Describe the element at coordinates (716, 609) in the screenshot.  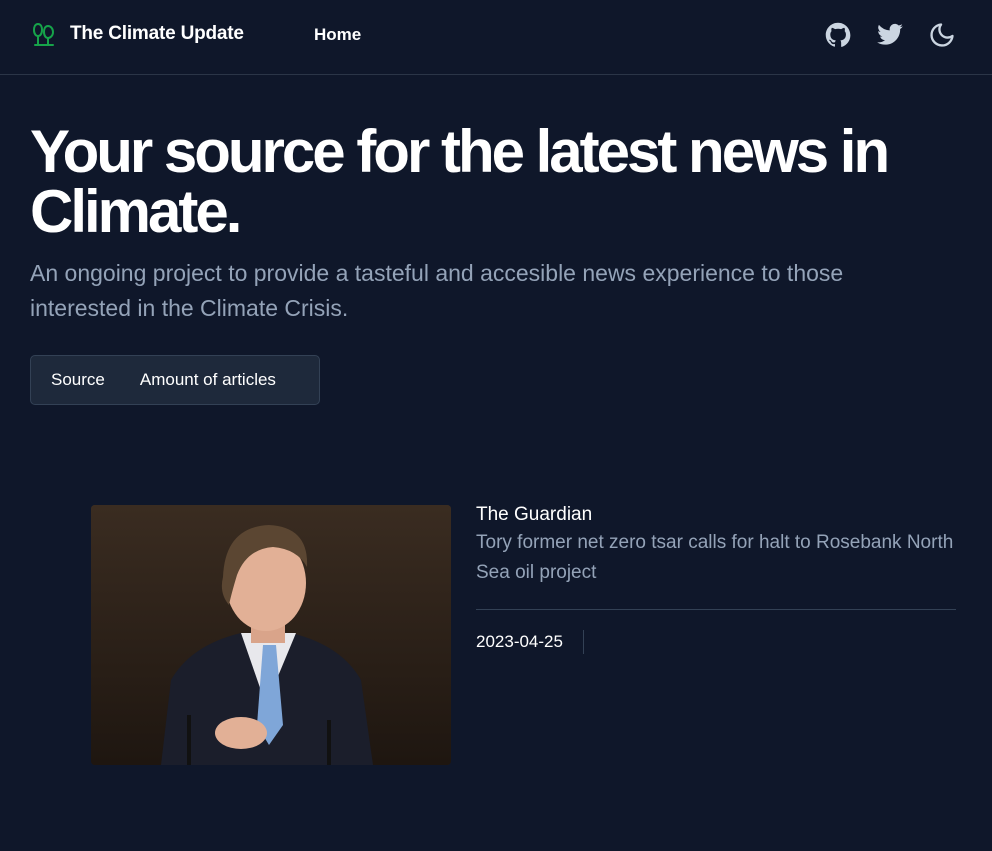
I see `article-divider` at that location.